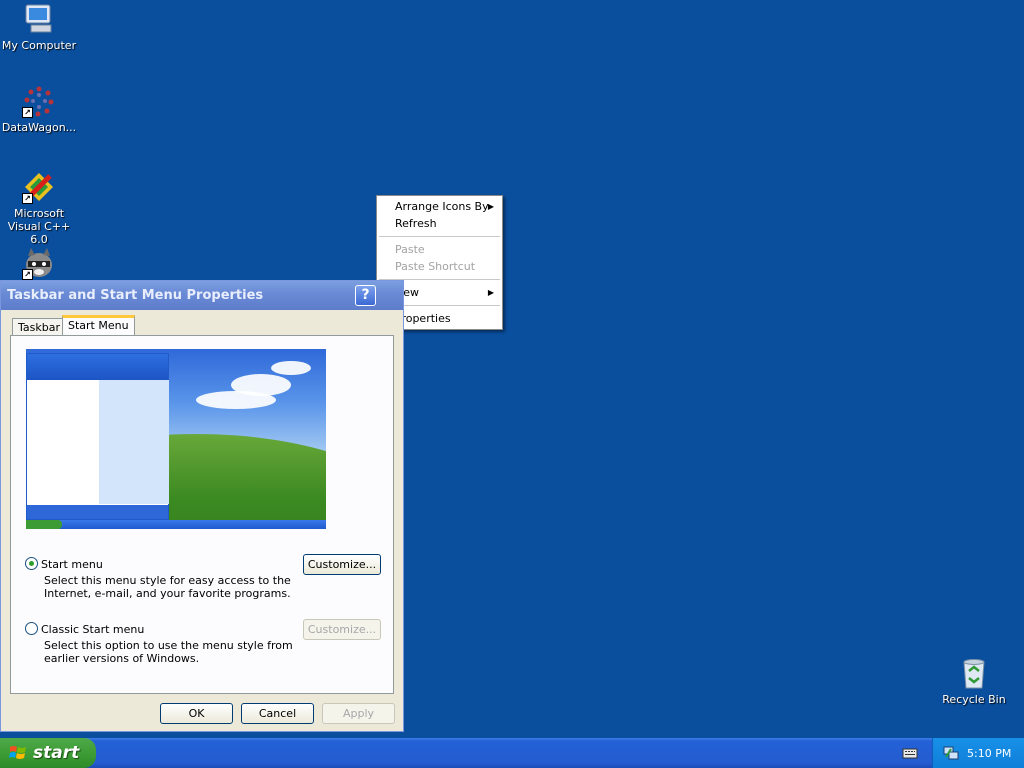 The width and height of the screenshot is (1024, 768). What do you see at coordinates (39, 226) in the screenshot?
I see `desktop-icon-label: Microsoft Visual C++ 6.0` at bounding box center [39, 226].